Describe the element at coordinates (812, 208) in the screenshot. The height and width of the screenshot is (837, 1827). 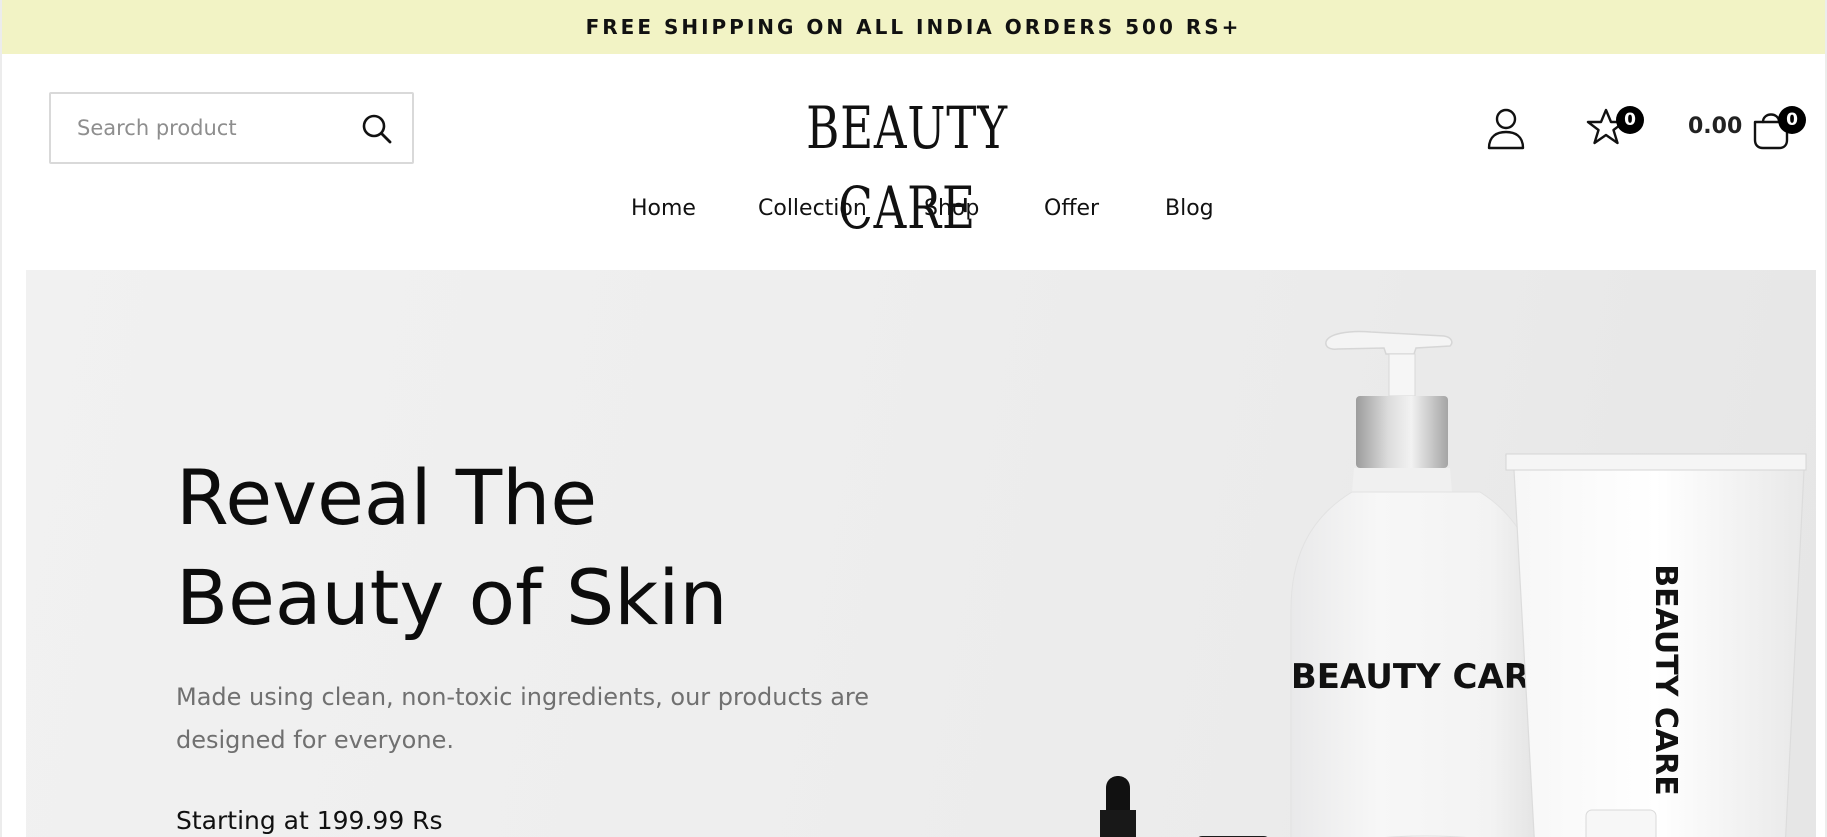
I see `nav-item-collection: Collection` at that location.